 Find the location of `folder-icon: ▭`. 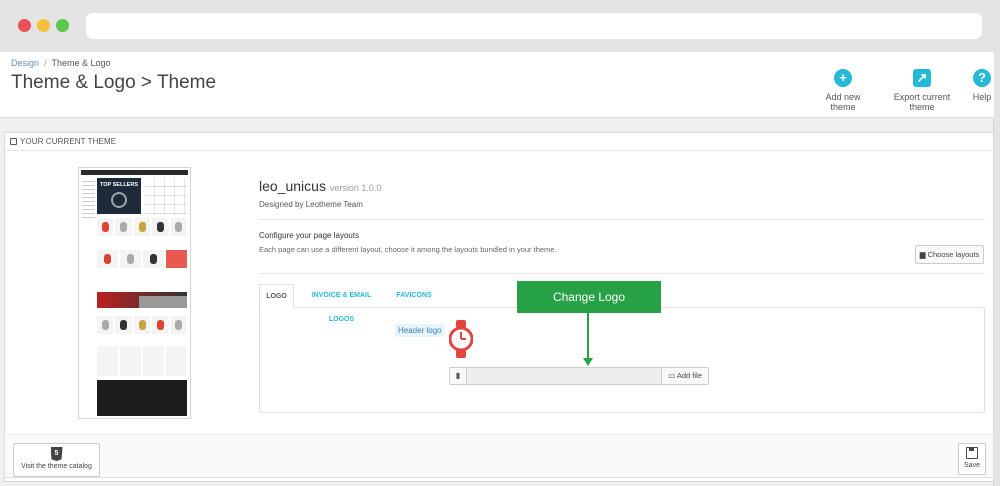

folder-icon: ▭ is located at coordinates (672, 375).